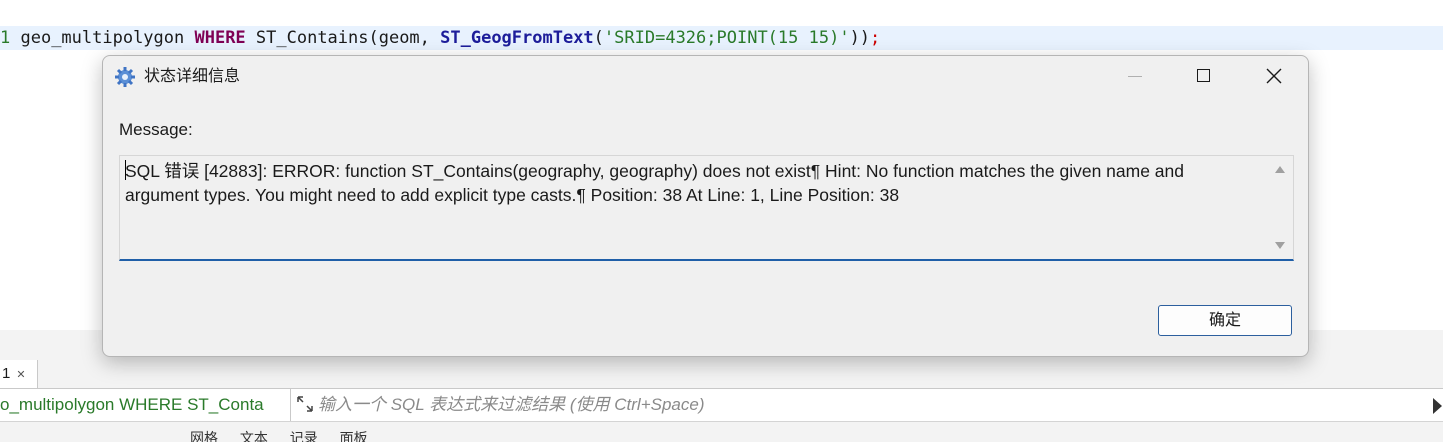 The width and height of the screenshot is (1443, 442). Describe the element at coordinates (102, 38) in the screenshot. I see `sql-token-table: geo_multipolygon` at that location.